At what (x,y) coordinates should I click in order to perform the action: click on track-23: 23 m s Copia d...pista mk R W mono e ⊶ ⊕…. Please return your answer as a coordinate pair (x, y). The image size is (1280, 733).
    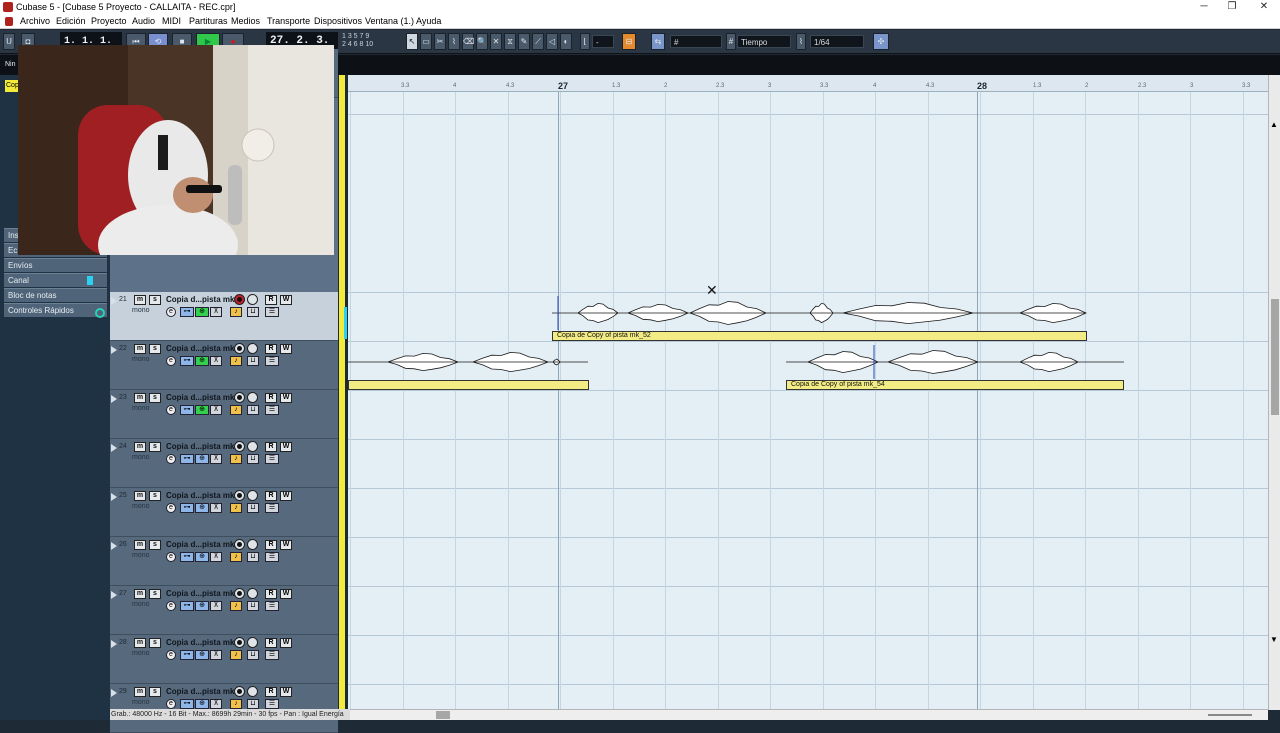
    Looking at the image, I should click on (224, 414).